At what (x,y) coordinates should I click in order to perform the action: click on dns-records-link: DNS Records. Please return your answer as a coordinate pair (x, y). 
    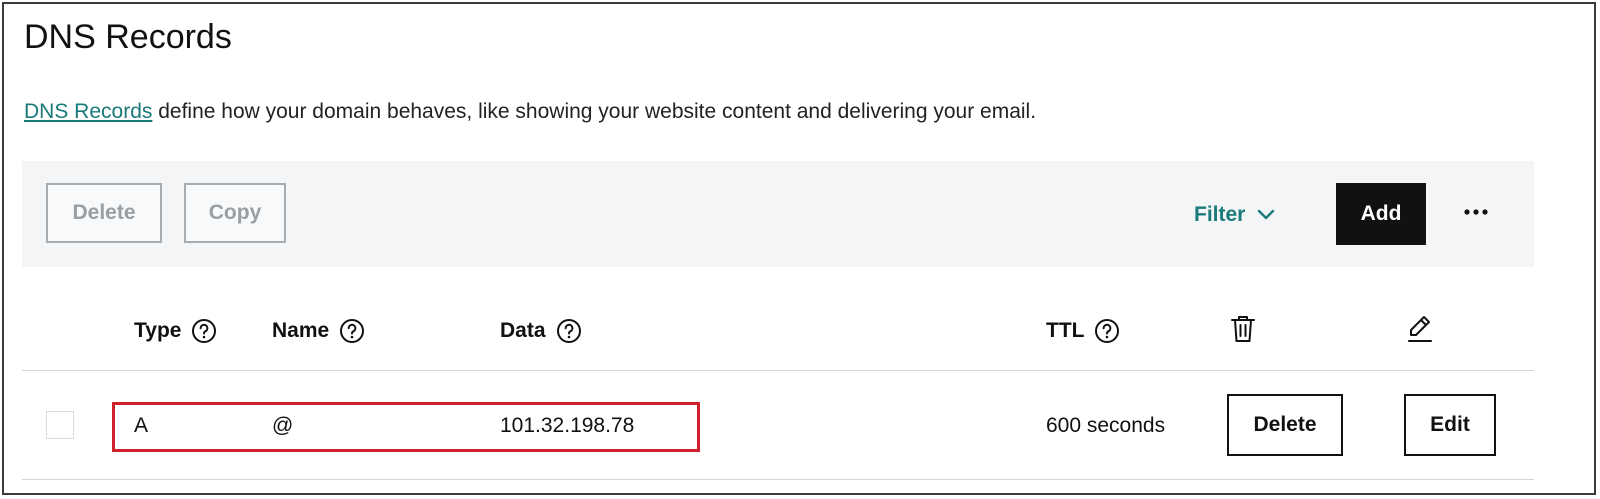
    Looking at the image, I should click on (88, 111).